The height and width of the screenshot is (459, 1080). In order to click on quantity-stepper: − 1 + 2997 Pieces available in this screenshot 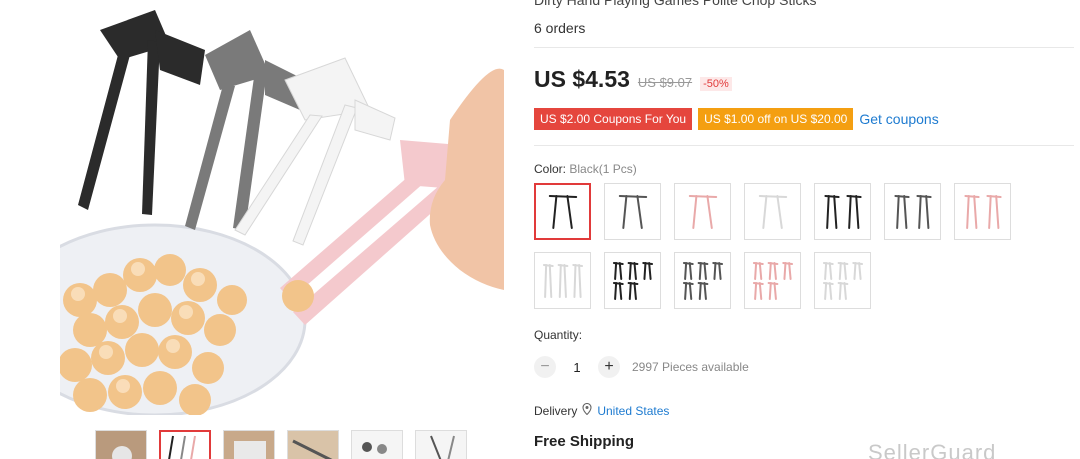, I will do `click(641, 367)`.